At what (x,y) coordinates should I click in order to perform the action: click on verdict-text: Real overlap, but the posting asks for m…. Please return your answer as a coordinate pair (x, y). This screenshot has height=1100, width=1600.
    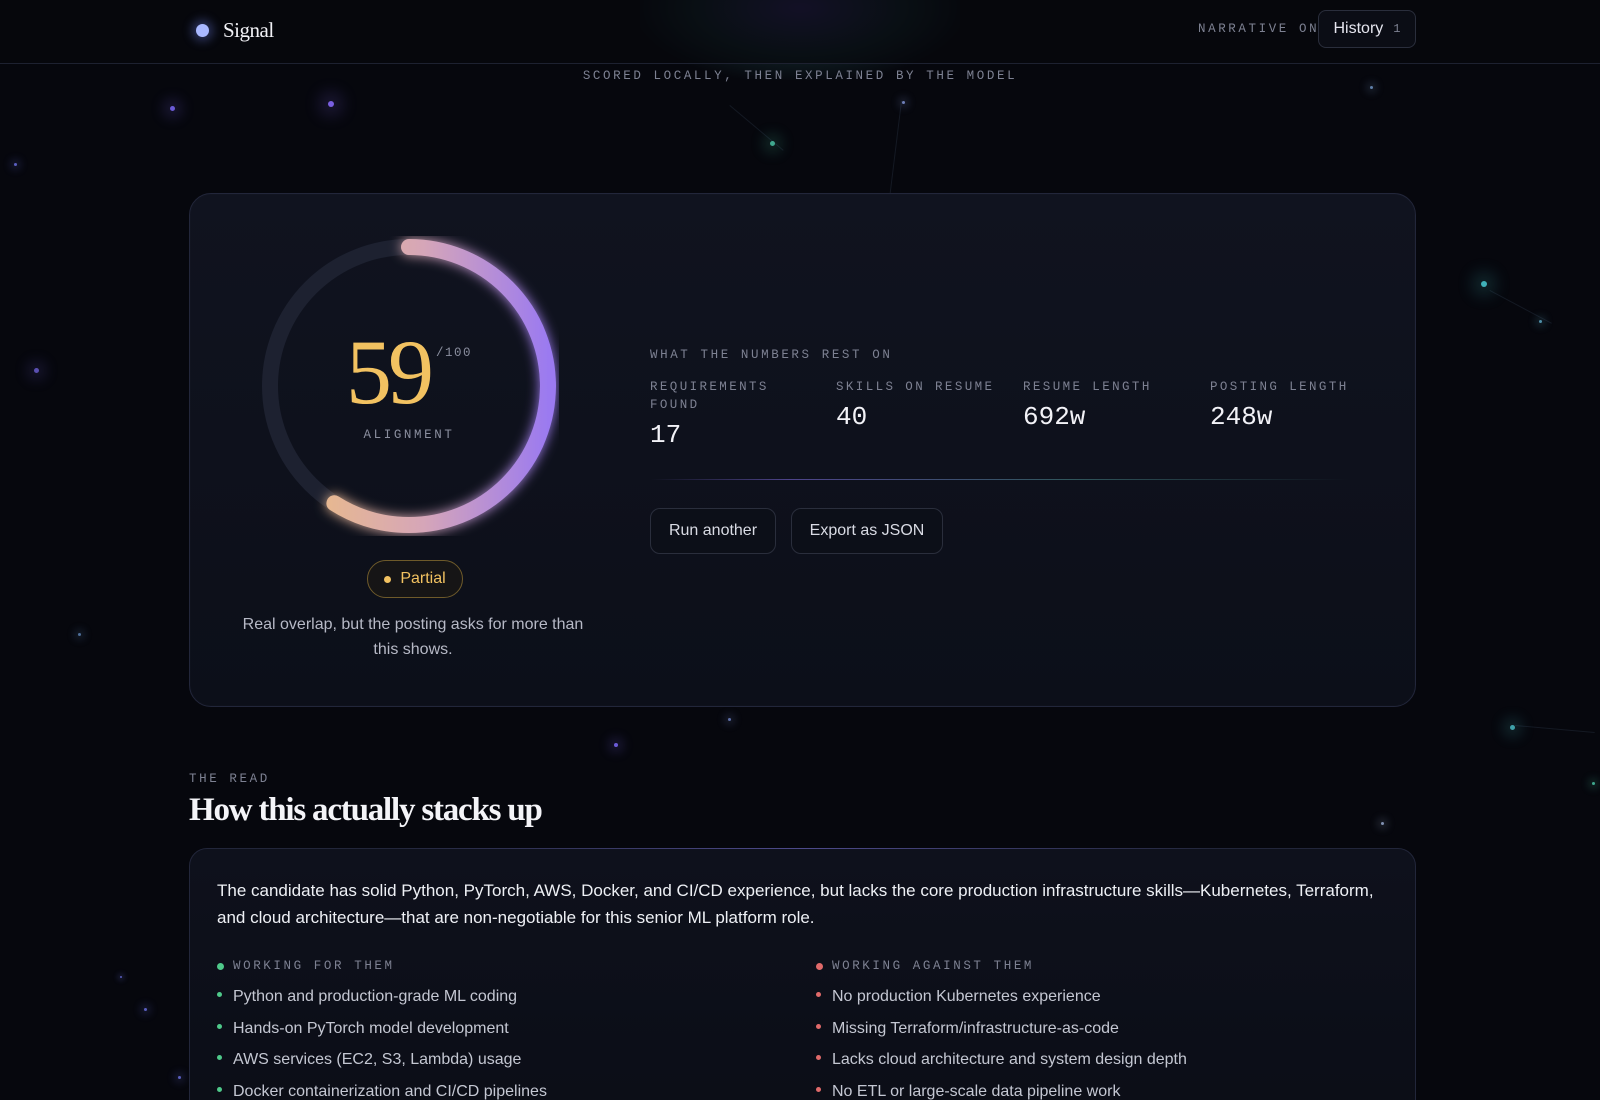
    Looking at the image, I should click on (413, 637).